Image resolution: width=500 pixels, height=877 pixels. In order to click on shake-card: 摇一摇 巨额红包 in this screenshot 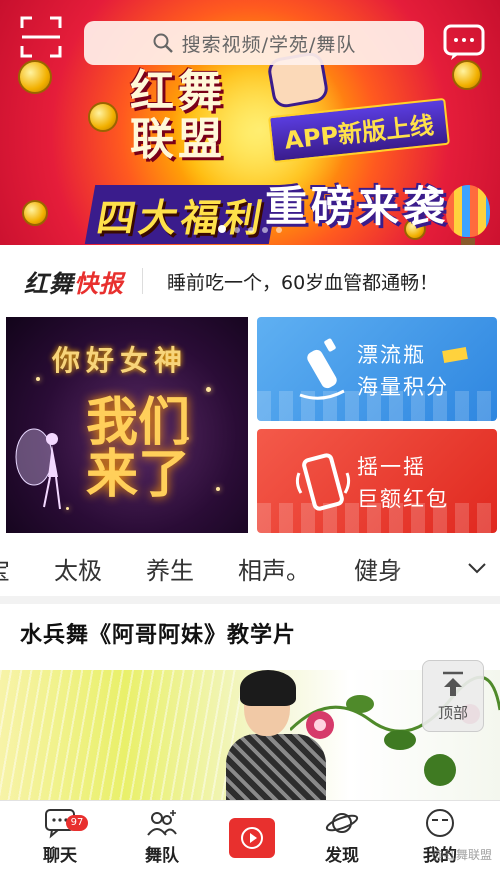, I will do `click(377, 481)`.